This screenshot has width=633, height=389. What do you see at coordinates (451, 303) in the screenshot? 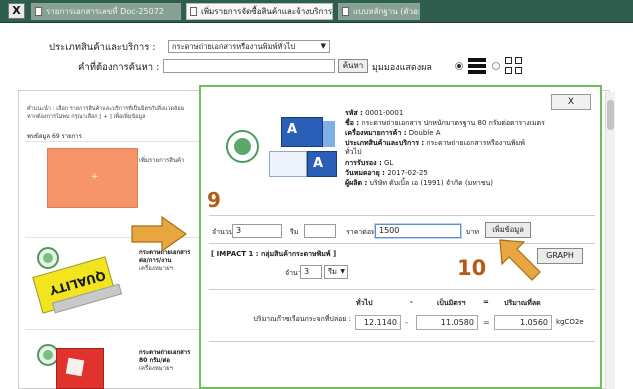
I see `column-green: เป็นมิตรฯ` at bounding box center [451, 303].